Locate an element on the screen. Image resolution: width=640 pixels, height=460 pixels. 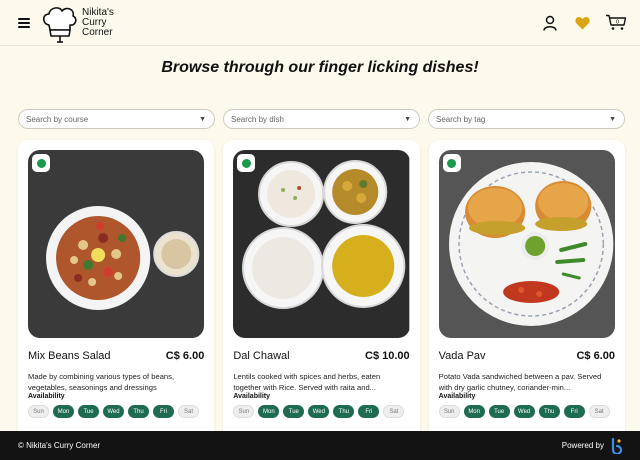
vada-pav-image is located at coordinates (526, 244).